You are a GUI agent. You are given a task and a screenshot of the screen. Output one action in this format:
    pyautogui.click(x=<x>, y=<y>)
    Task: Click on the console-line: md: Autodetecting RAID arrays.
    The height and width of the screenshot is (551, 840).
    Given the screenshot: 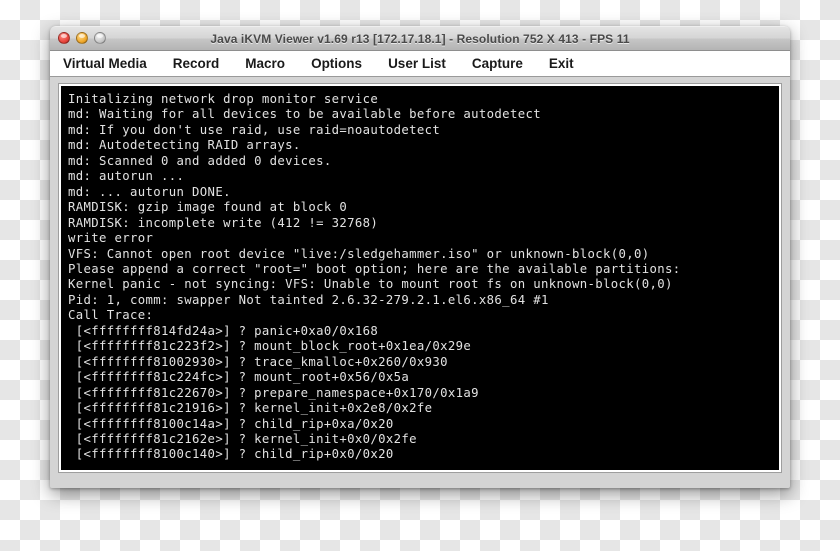 What is the action you would take?
    pyautogui.click(x=184, y=145)
    